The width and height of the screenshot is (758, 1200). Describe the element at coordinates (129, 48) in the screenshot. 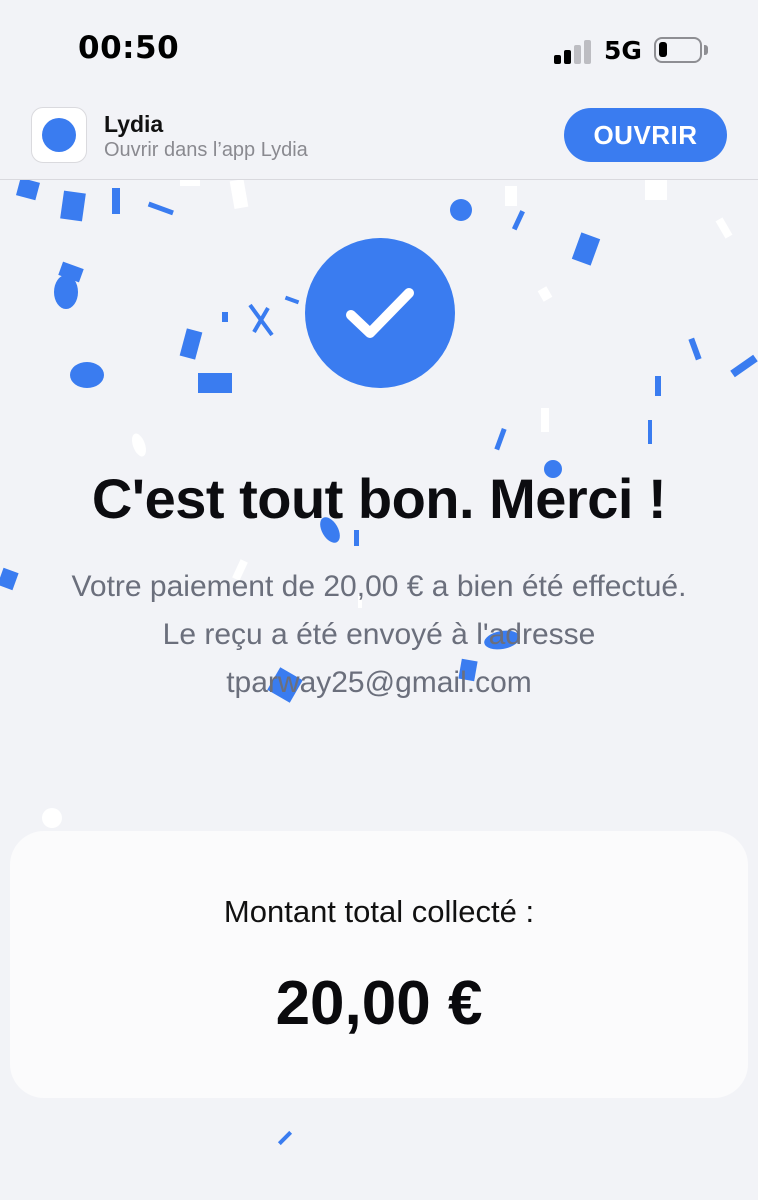

I see `status-time: 00:50` at that location.